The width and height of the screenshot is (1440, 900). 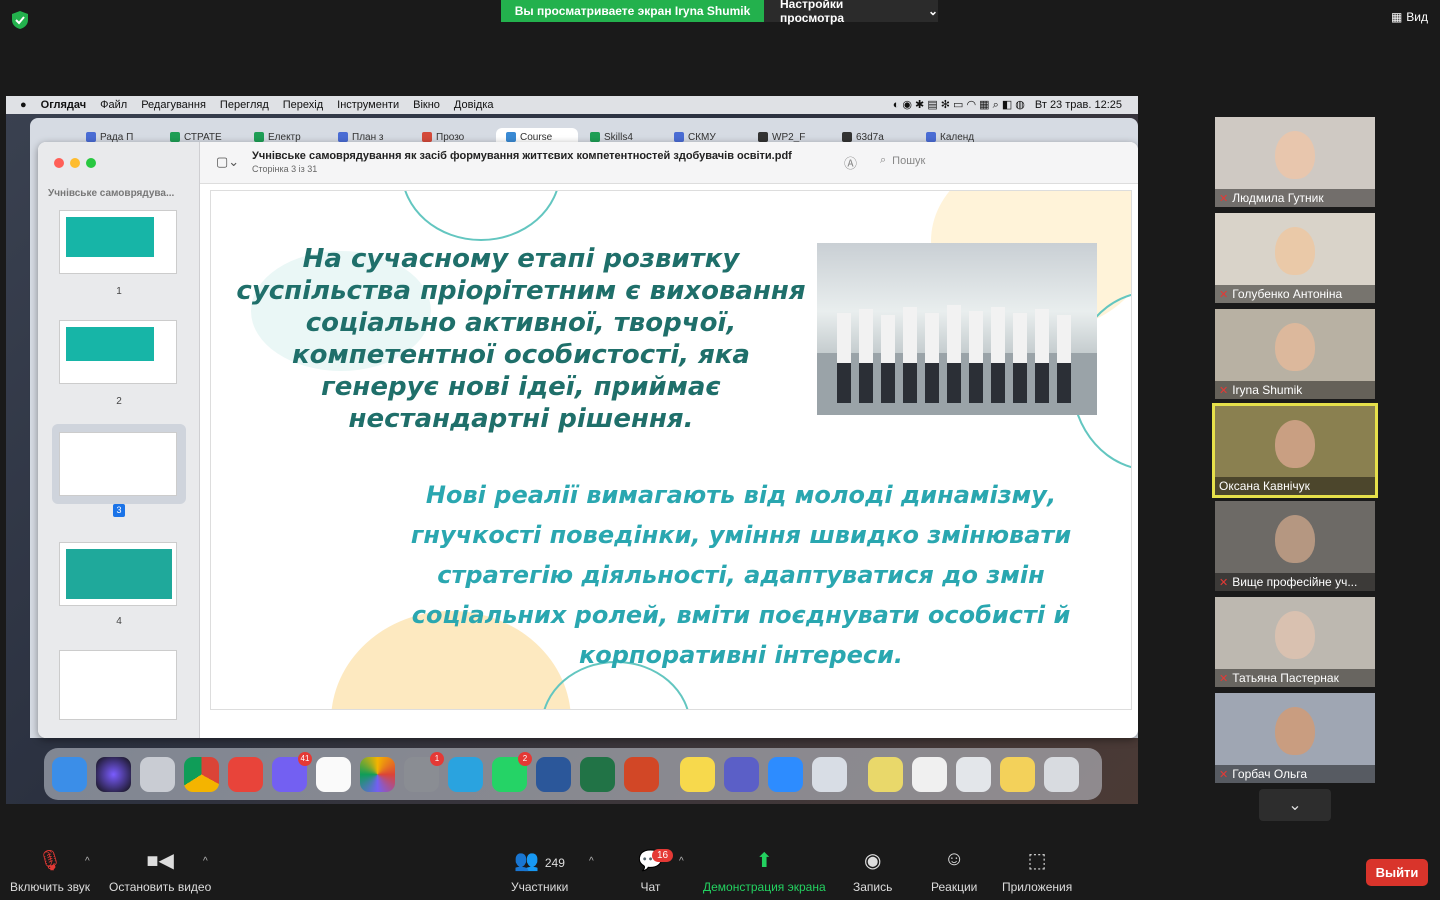 What do you see at coordinates (119, 510) in the screenshot?
I see `thumbnail-number-selected: 3` at bounding box center [119, 510].